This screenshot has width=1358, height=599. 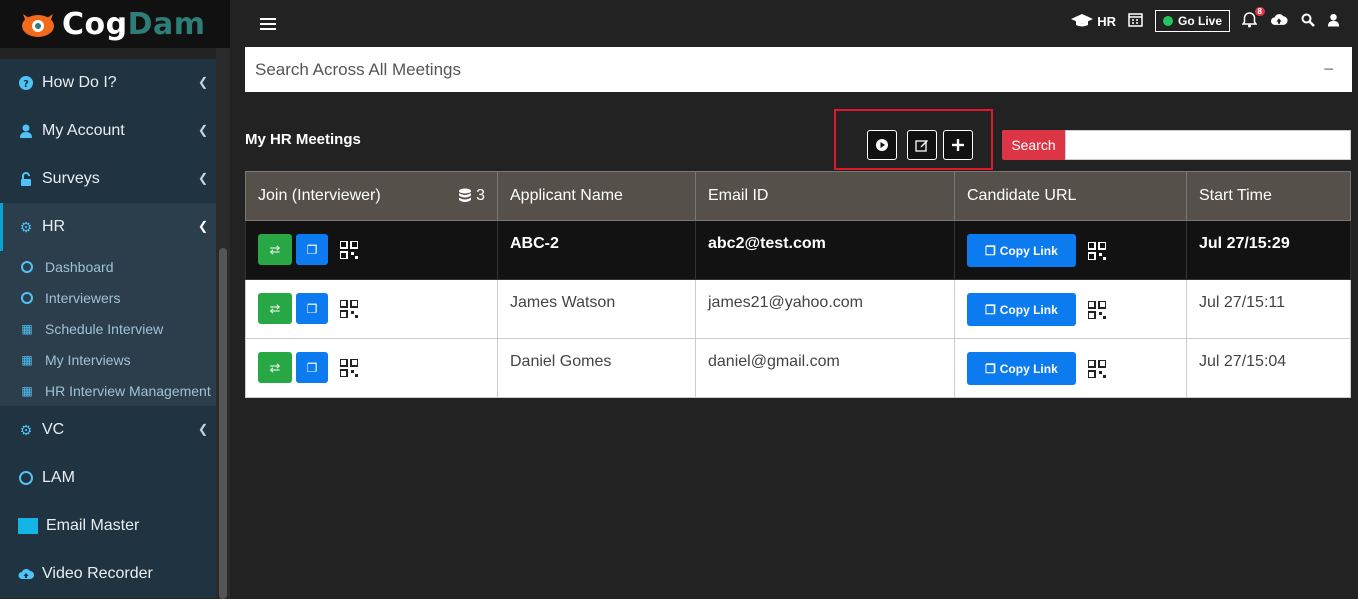 What do you see at coordinates (825, 196) in the screenshot?
I see `column-header-email: Email ID` at bounding box center [825, 196].